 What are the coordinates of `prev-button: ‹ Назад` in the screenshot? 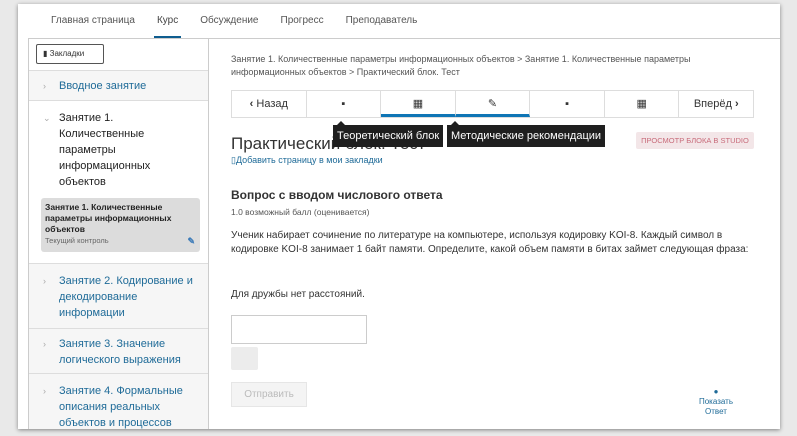 It's located at (269, 104).